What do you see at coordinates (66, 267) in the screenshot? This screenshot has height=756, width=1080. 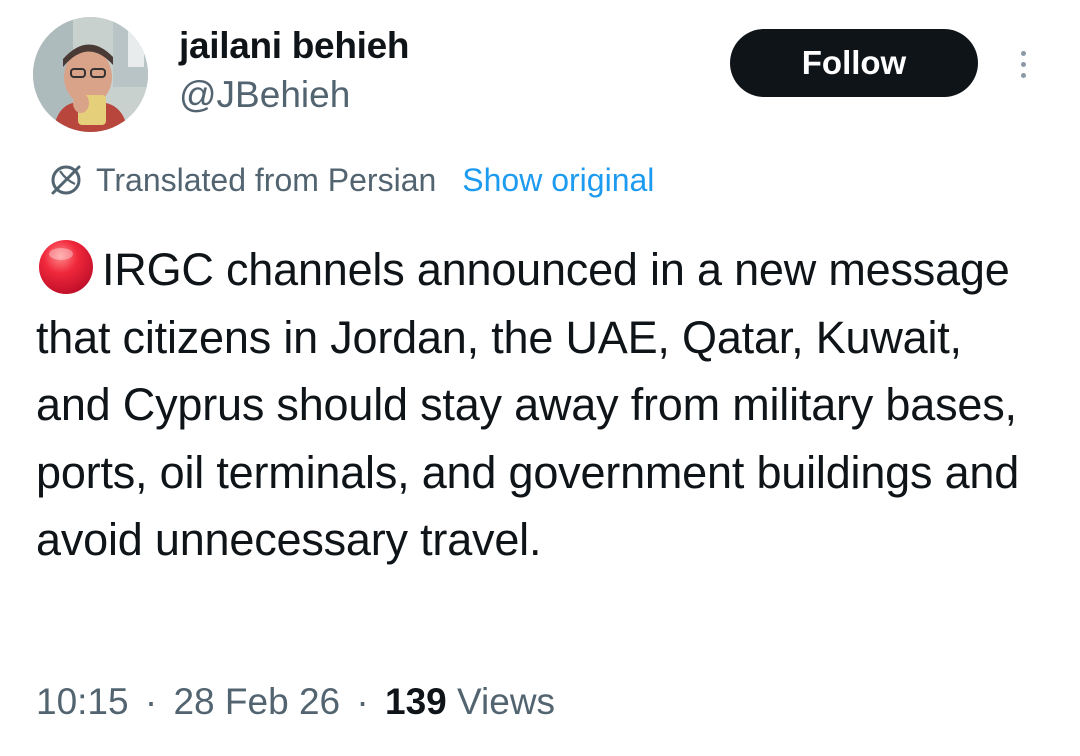 I see `red-circle-icon` at bounding box center [66, 267].